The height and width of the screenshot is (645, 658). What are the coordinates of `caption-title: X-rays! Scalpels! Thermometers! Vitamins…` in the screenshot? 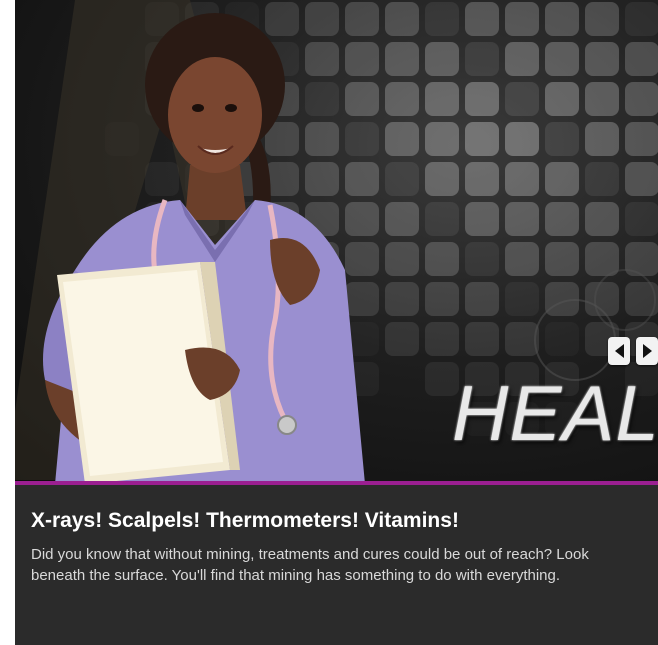 It's located at (245, 520).